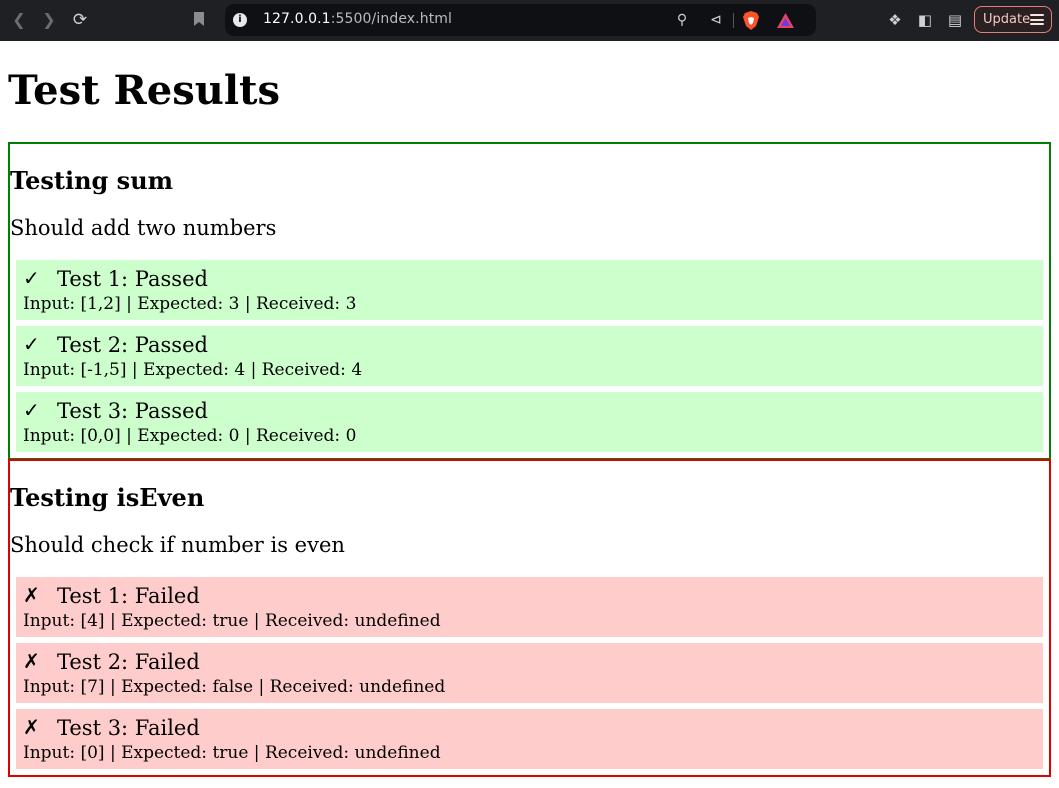 Image resolution: width=1059 pixels, height=788 pixels. What do you see at coordinates (190, 436) in the screenshot?
I see `test-detail: Input: [0,0] | Expected: 0 | Received: 0` at bounding box center [190, 436].